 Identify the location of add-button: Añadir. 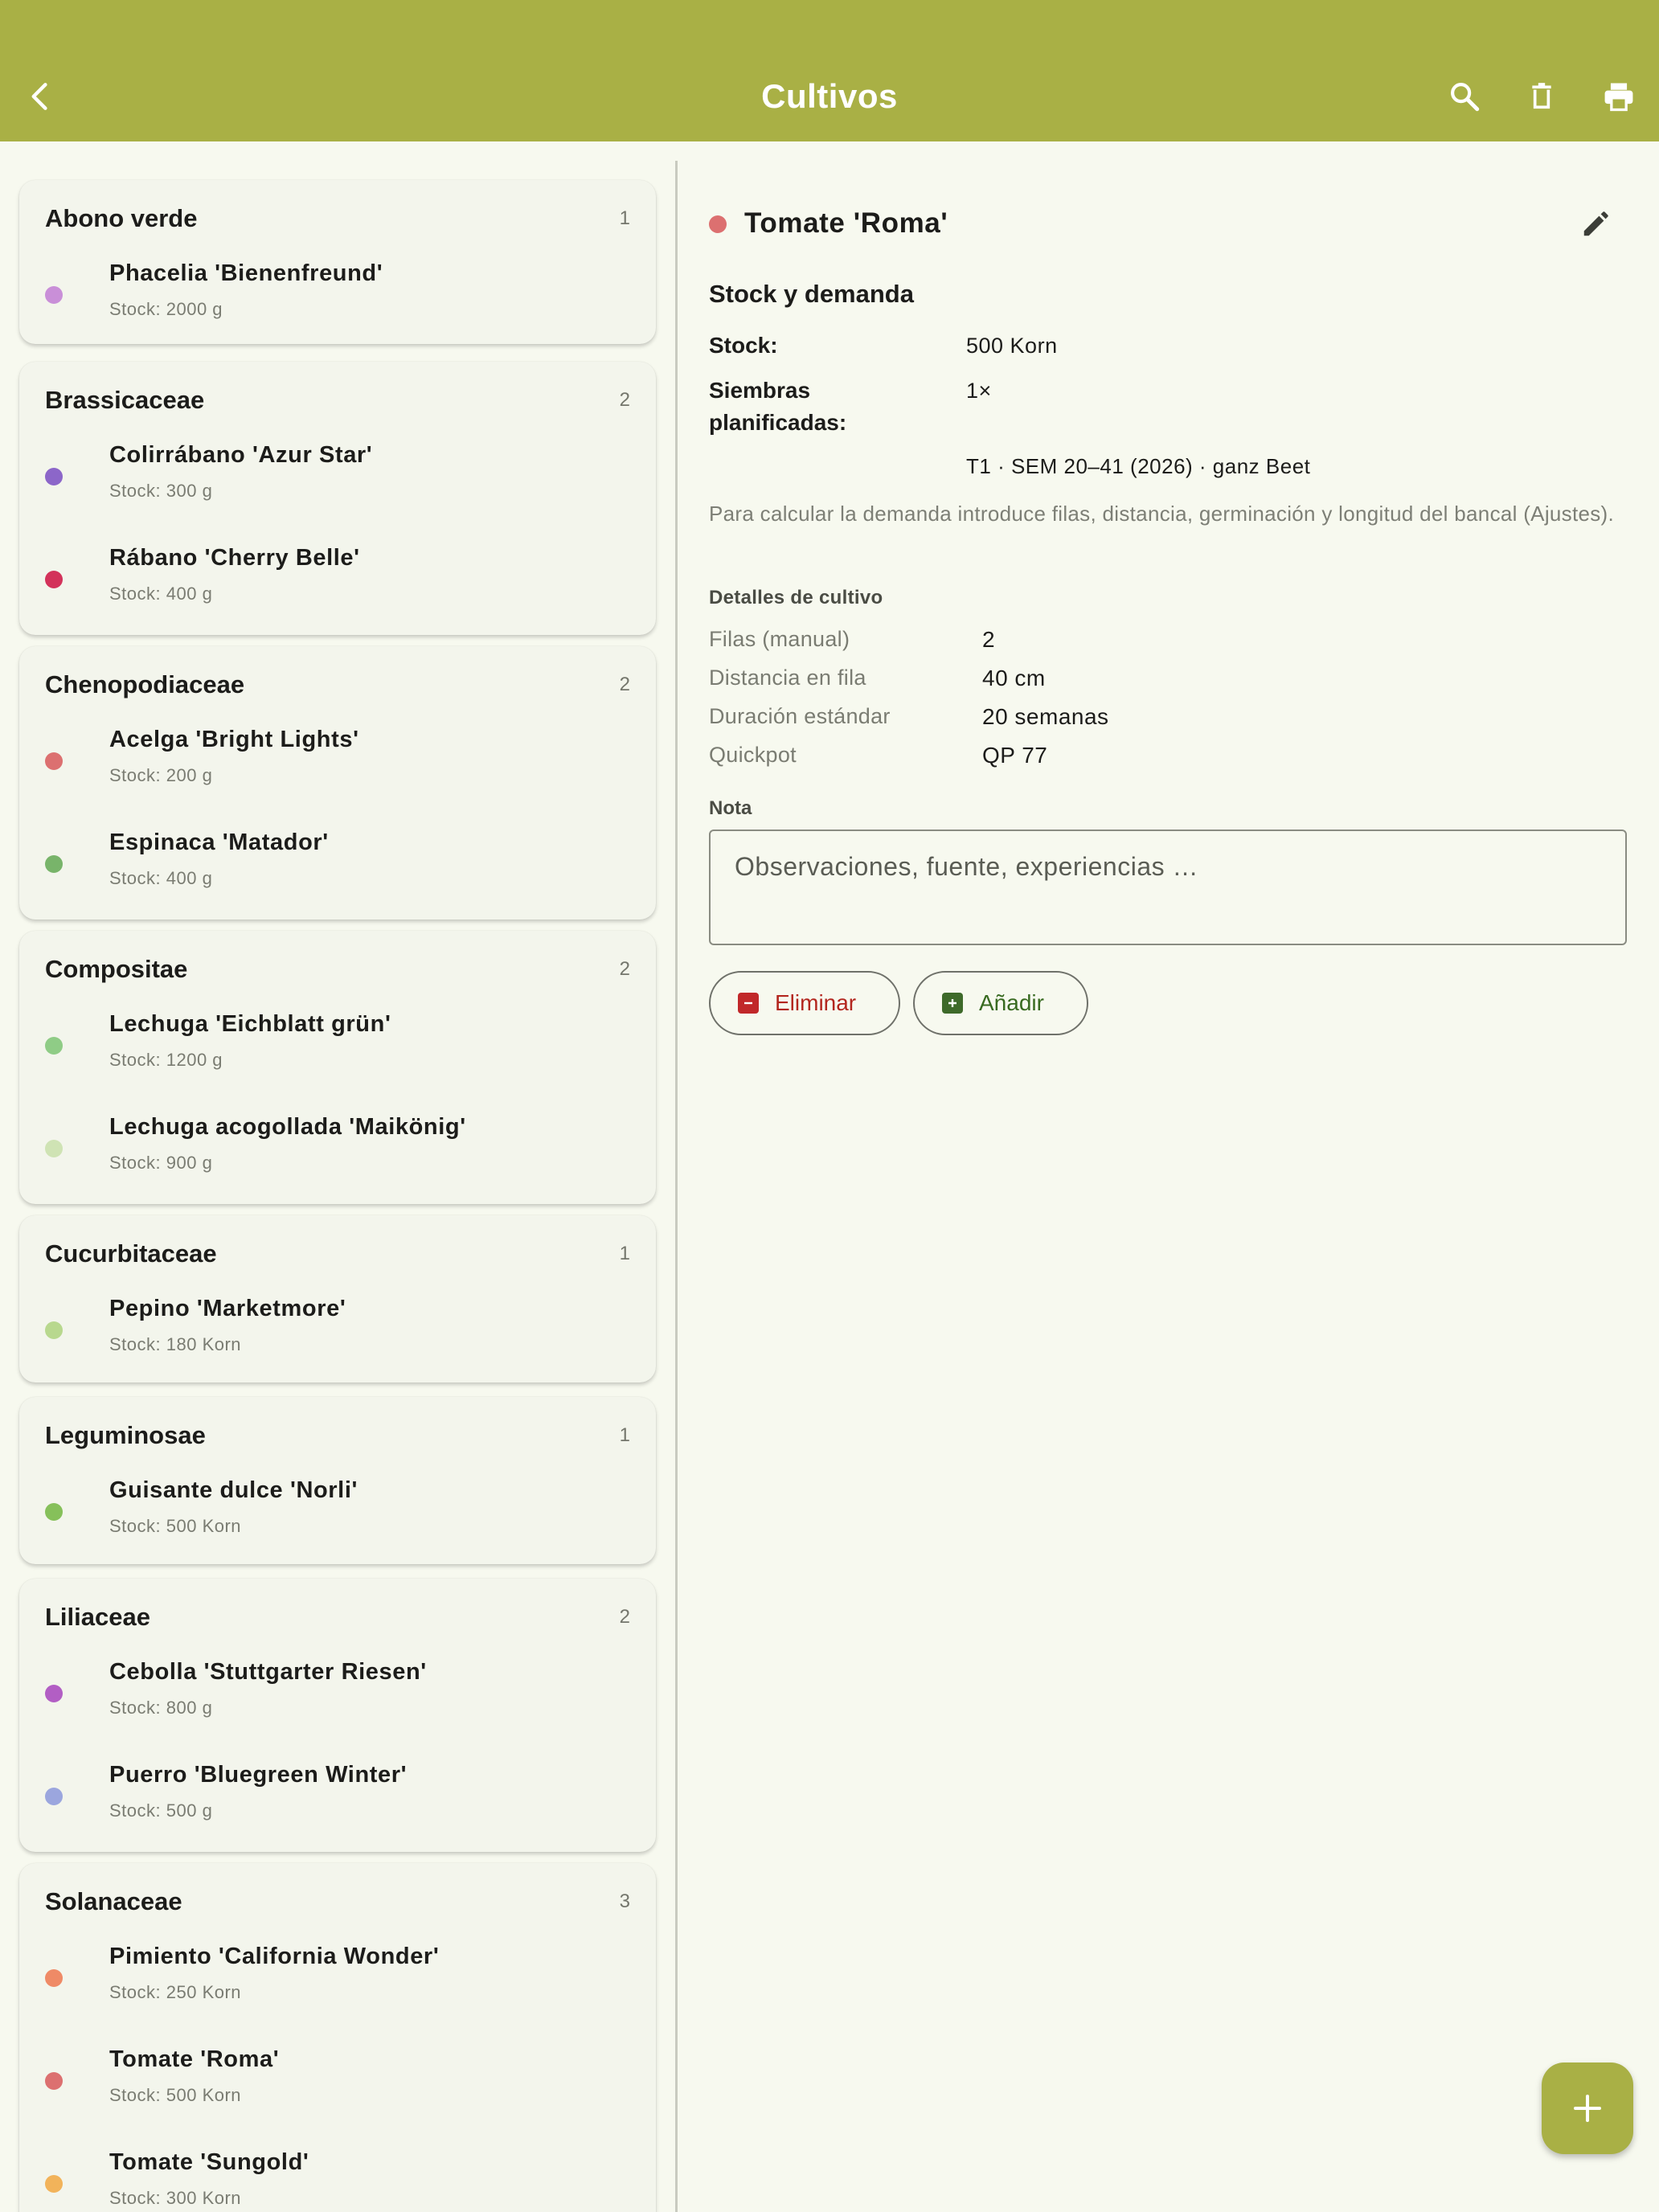
(1000, 1003).